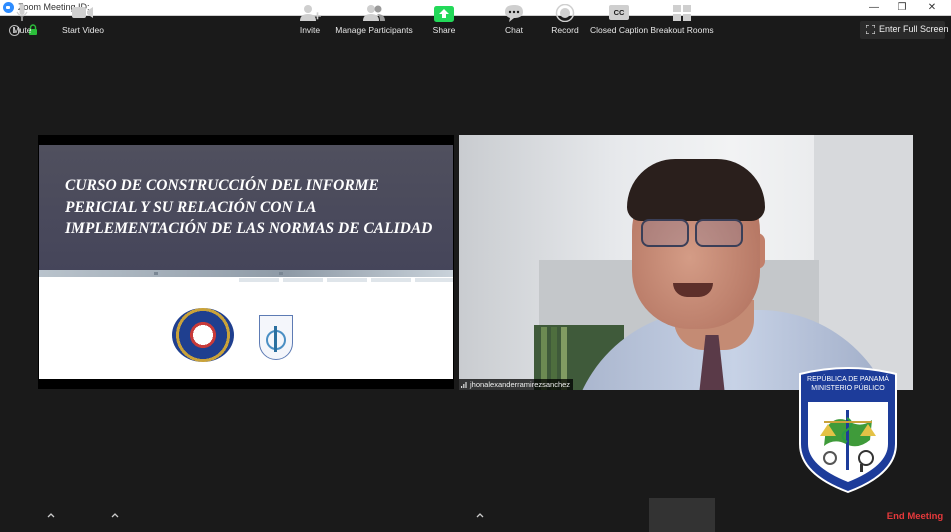 Image resolution: width=951 pixels, height=532 pixels. I want to click on participant-name: jhonalexanderramirezsanchez, so click(520, 384).